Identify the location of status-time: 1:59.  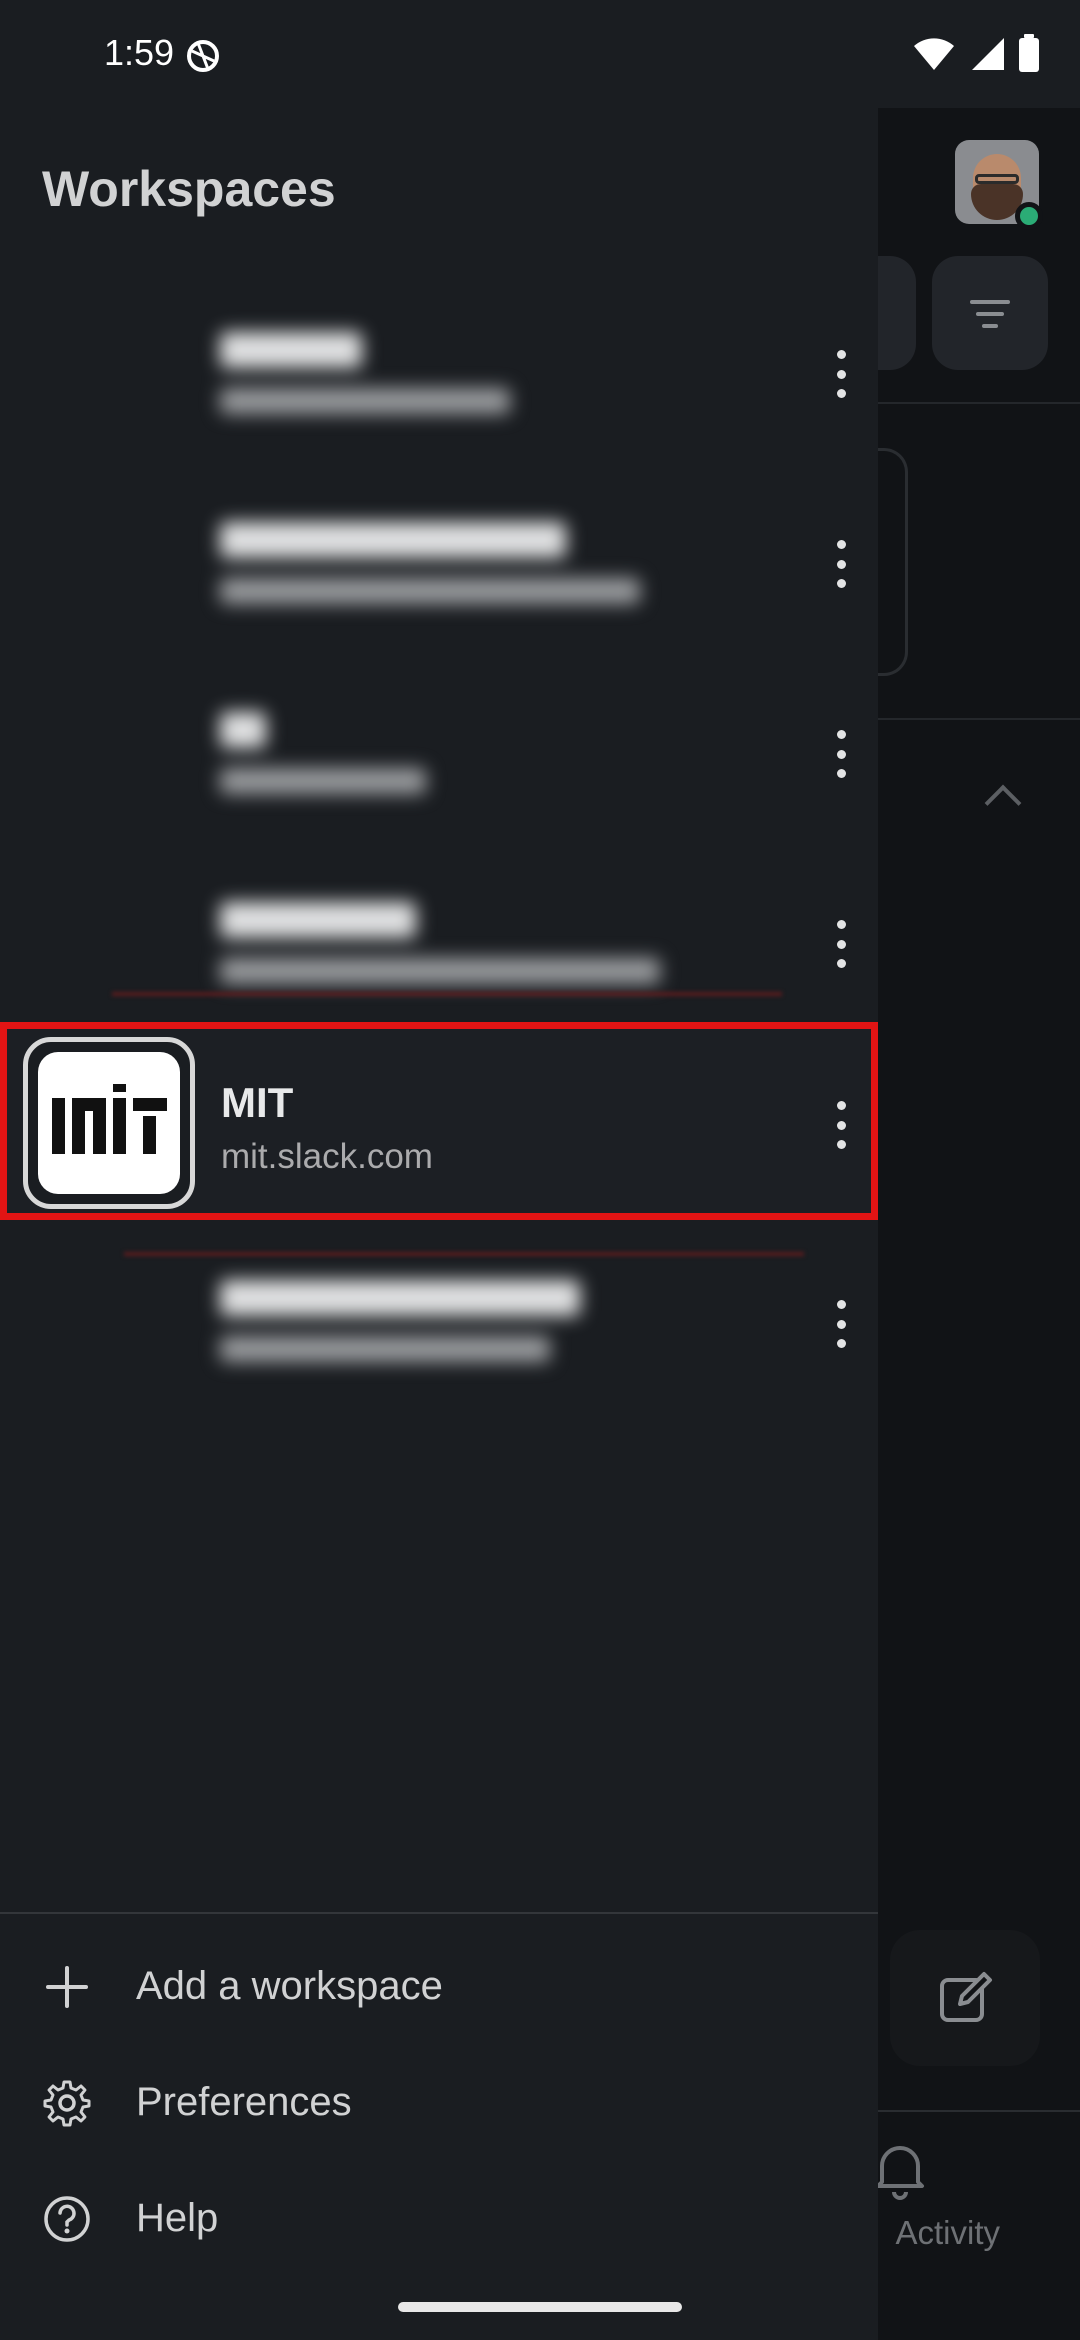
(139, 52).